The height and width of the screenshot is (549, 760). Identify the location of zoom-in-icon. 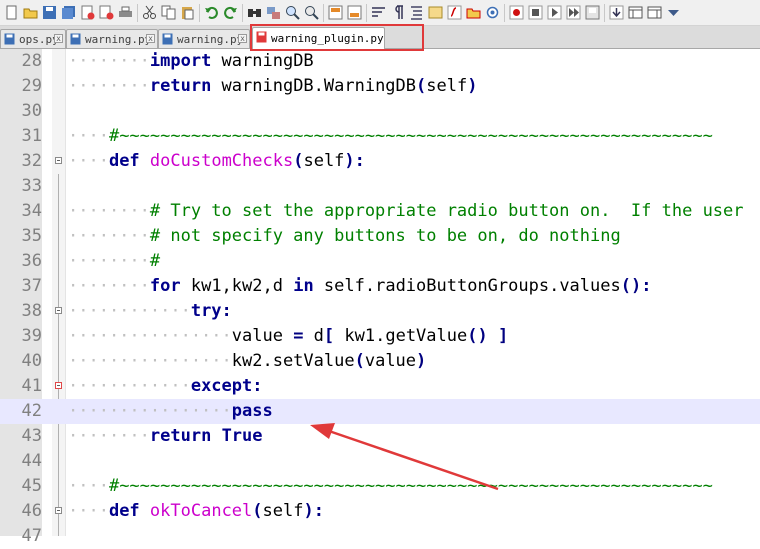
(292, 12).